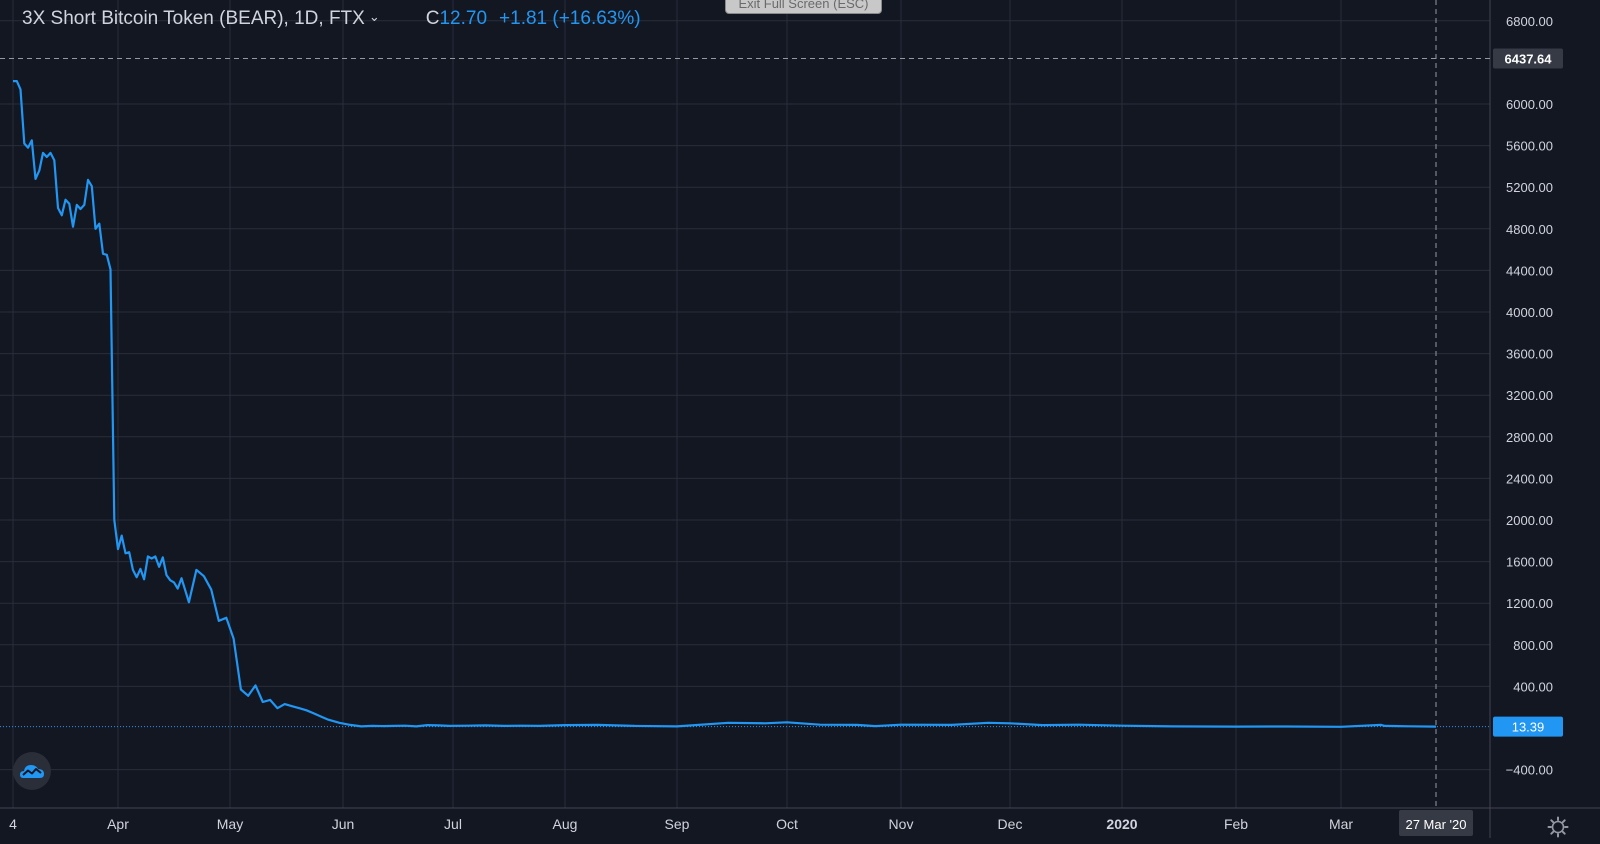 Image resolution: width=1600 pixels, height=844 pixels. I want to click on y-tick-label: 2800.00, so click(1529, 437).